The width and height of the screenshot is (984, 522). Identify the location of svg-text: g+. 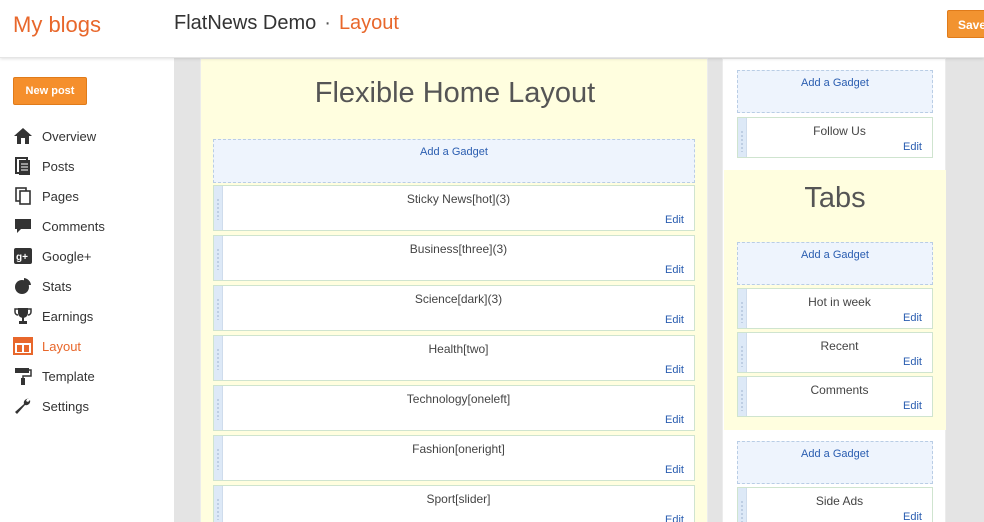
(22, 257).